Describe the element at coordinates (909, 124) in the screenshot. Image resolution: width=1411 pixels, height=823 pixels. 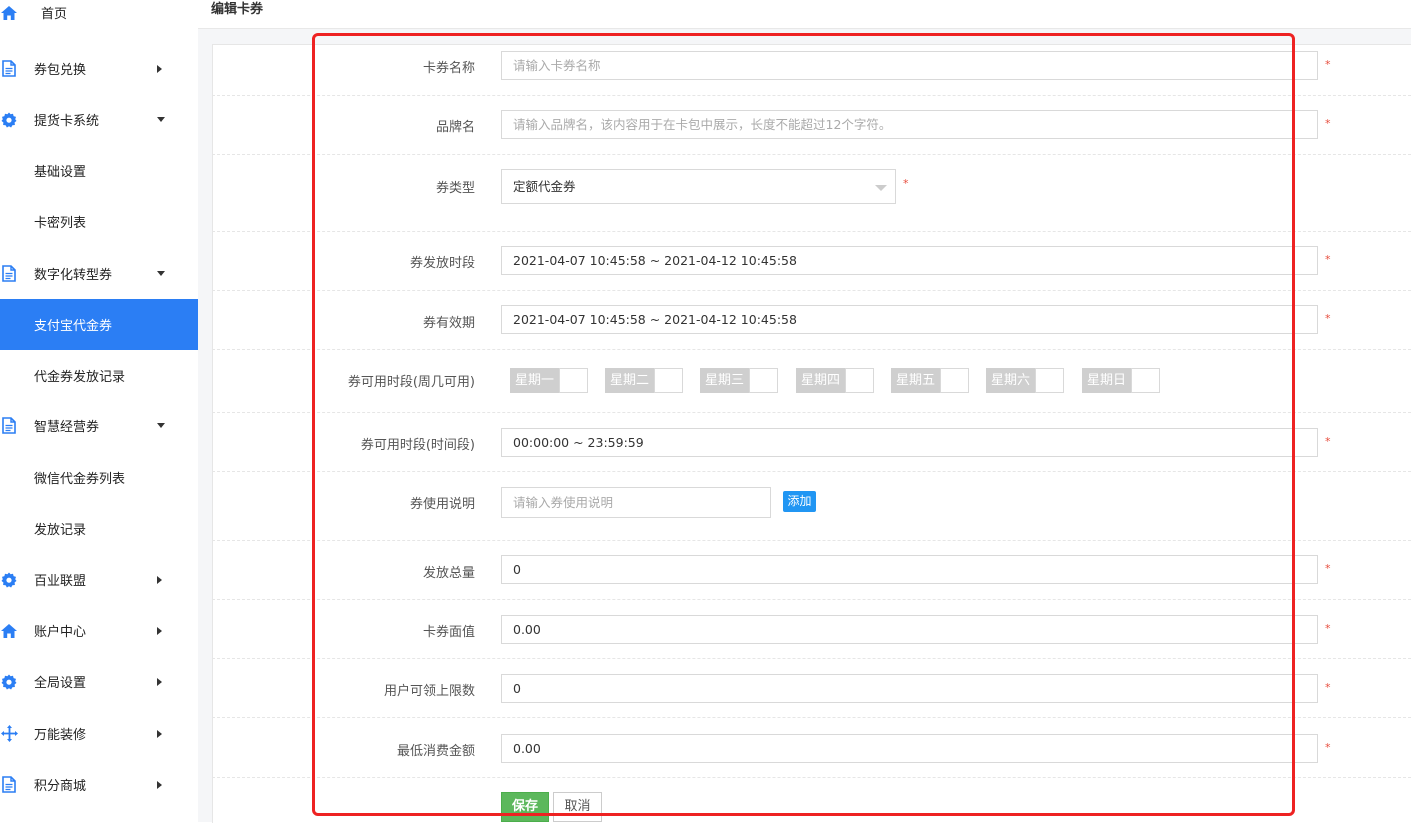
I see `brand-input: 请输入品牌名，该内容用于在卡包中展示，长度不能超过12个字符。` at that location.